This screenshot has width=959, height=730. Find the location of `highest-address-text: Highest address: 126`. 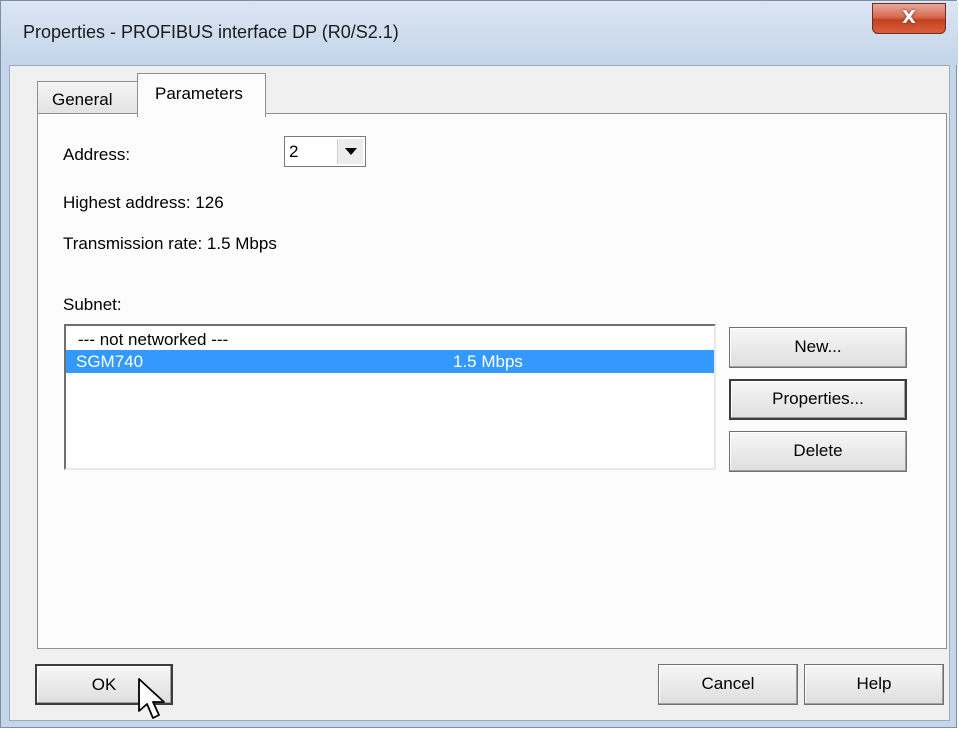

highest-address-text: Highest address: 126 is located at coordinates (143, 202).